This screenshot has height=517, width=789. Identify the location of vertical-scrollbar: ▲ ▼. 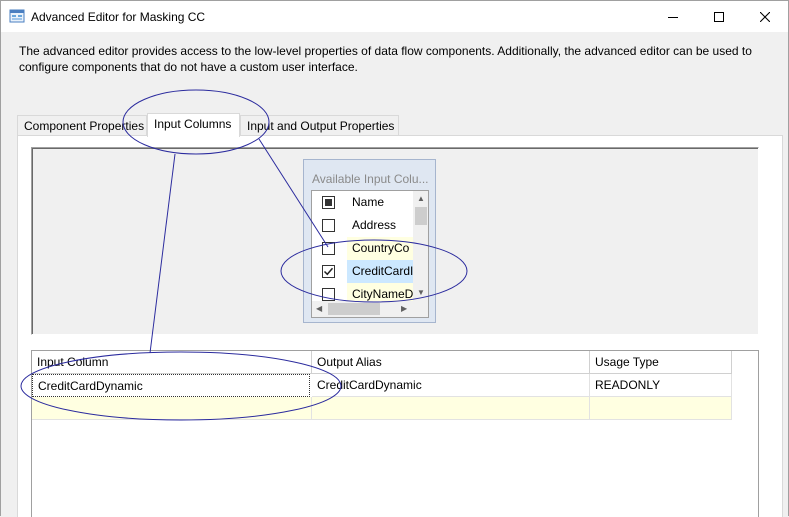
(420, 246).